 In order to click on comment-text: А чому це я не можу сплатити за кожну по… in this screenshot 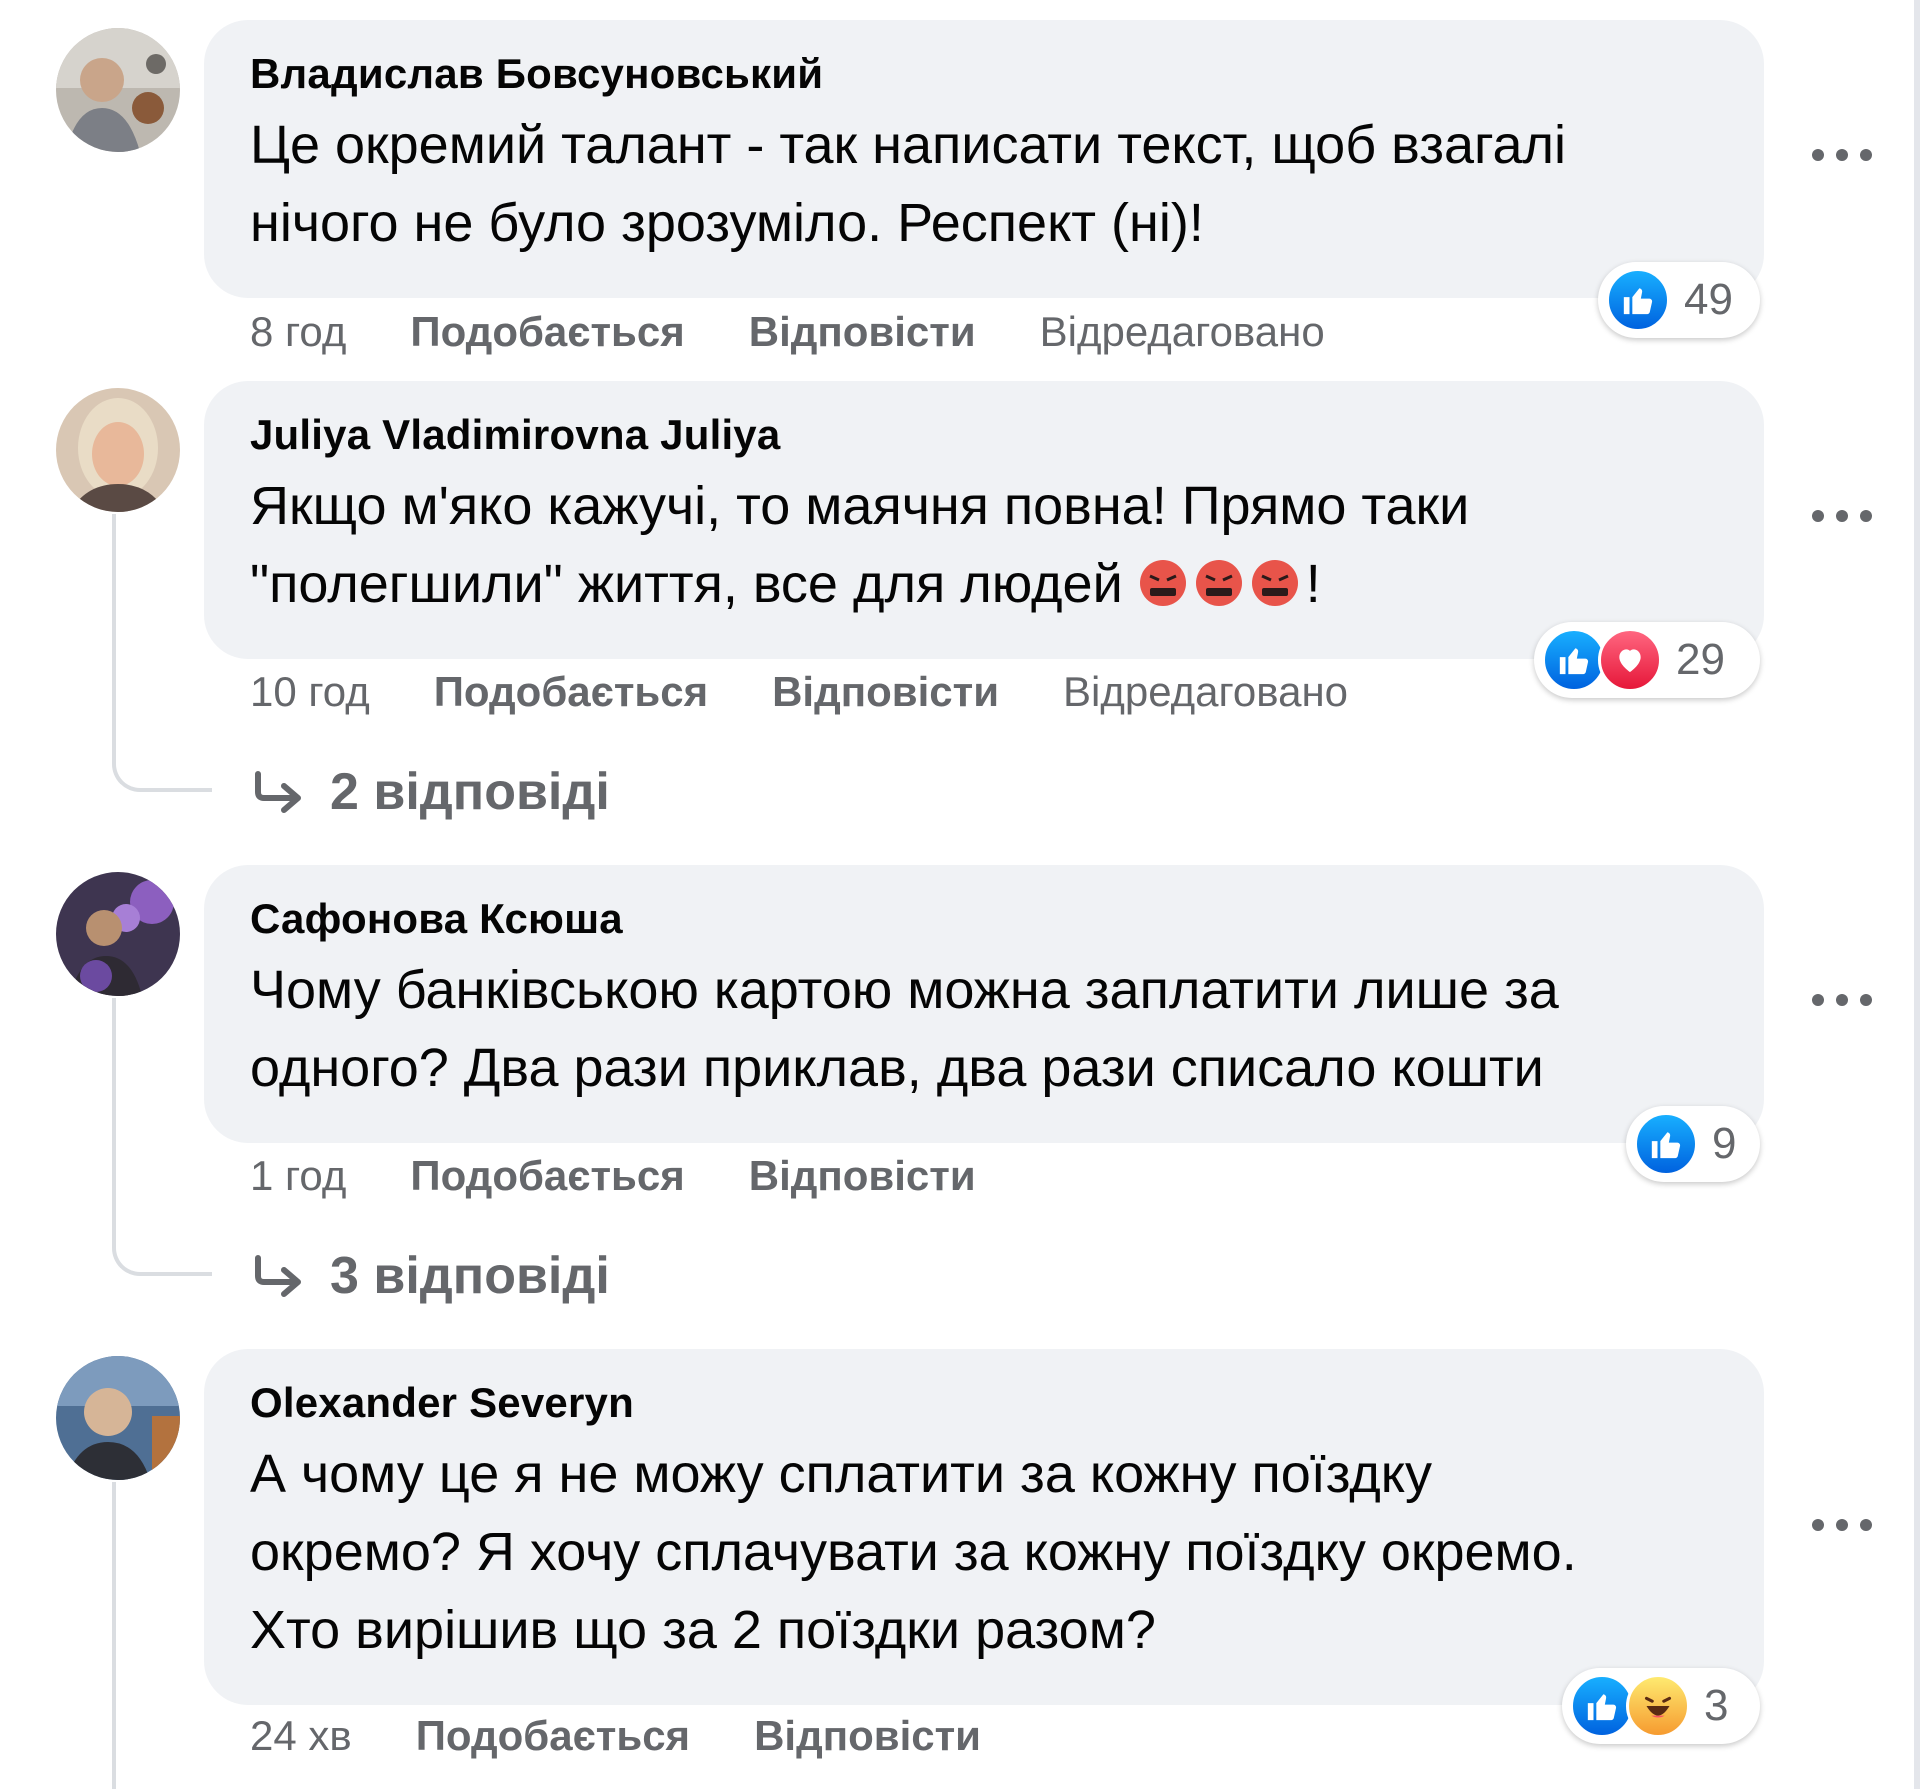, I will do `click(913, 1552)`.